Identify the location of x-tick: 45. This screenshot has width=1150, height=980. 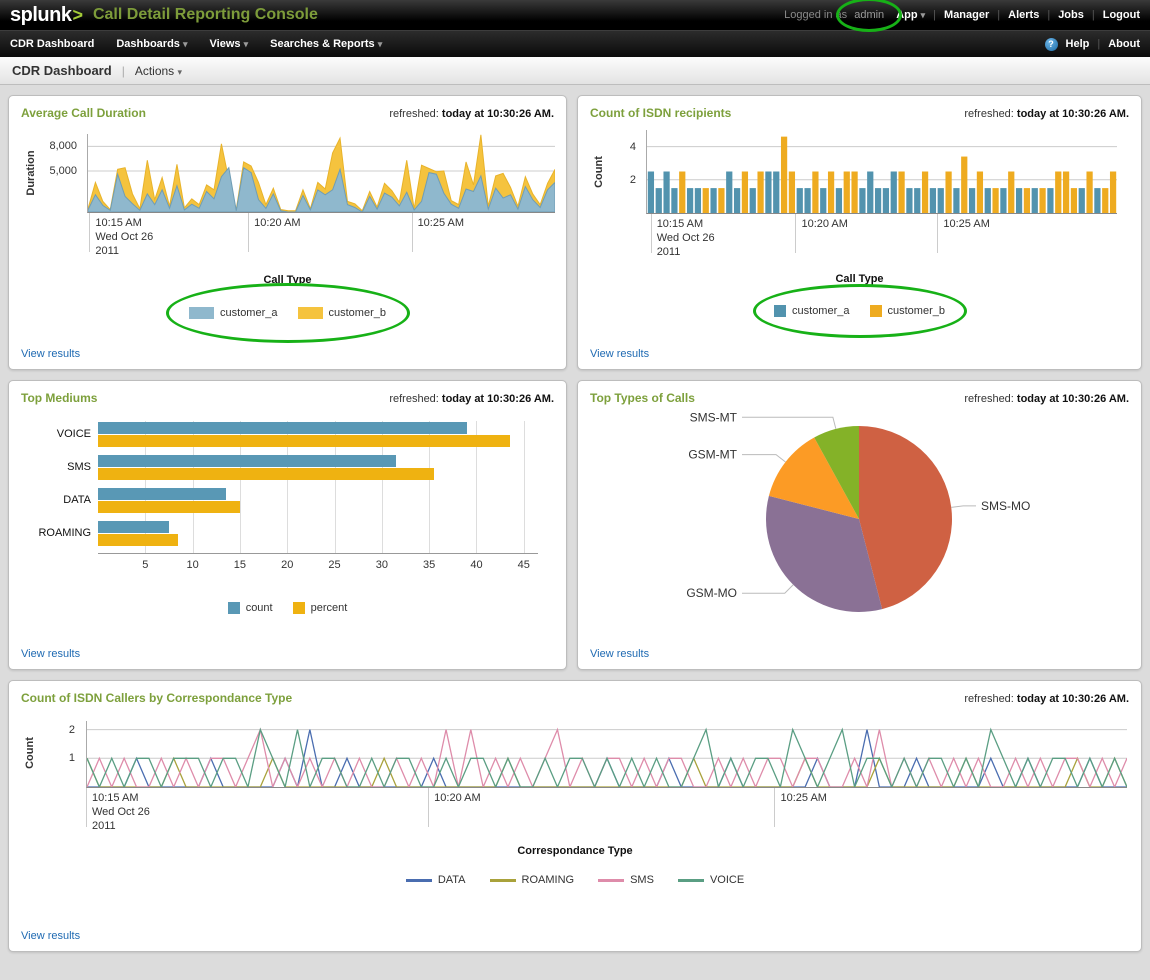
(523, 565).